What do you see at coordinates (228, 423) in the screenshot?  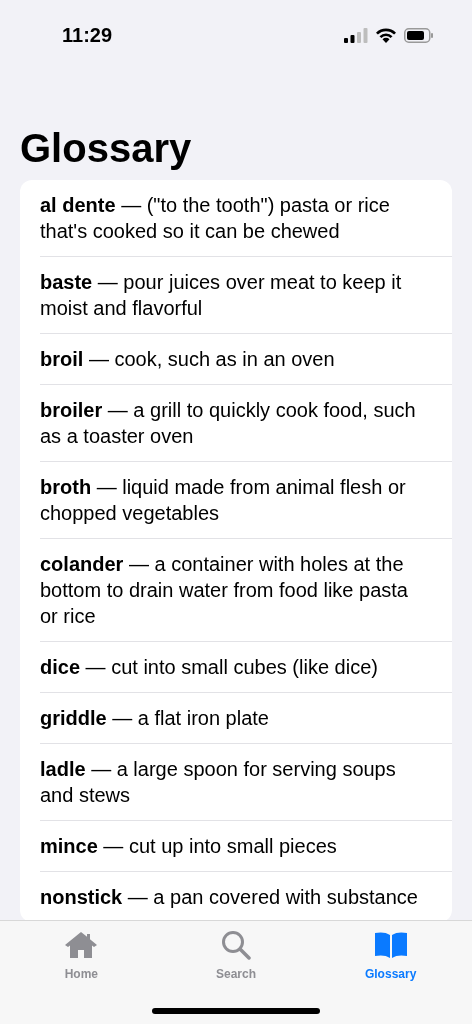 I see `glossary-entry: broiler — a grill to quickly cook food, such as a toaster oven` at bounding box center [228, 423].